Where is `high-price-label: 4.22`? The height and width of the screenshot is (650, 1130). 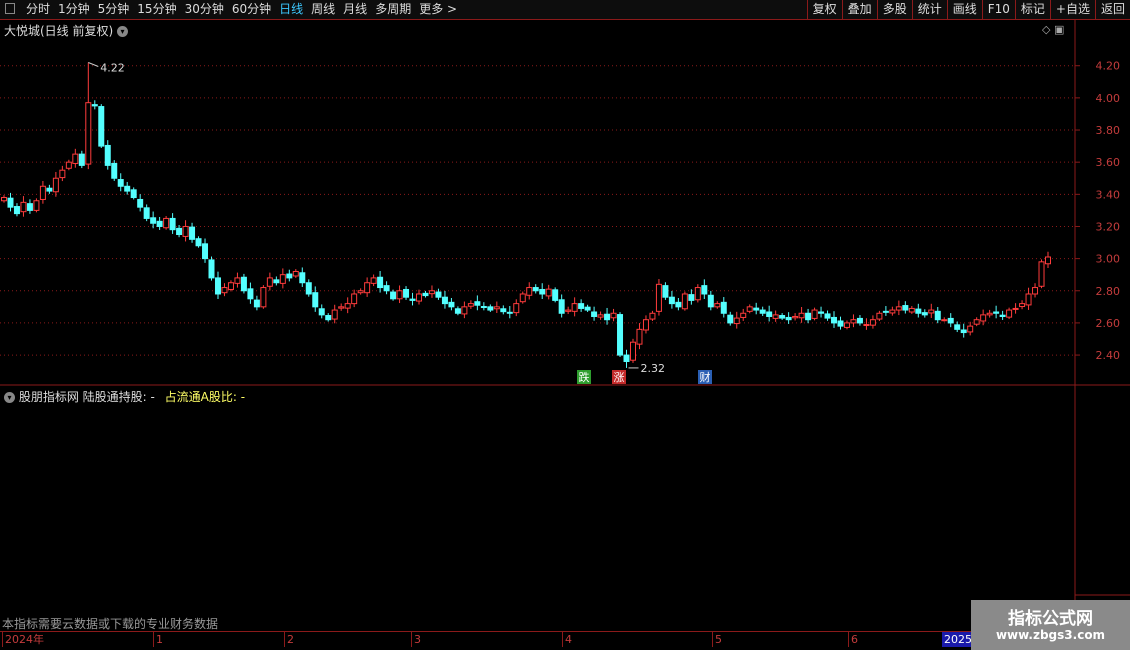
high-price-label: 4.22 is located at coordinates (112, 68).